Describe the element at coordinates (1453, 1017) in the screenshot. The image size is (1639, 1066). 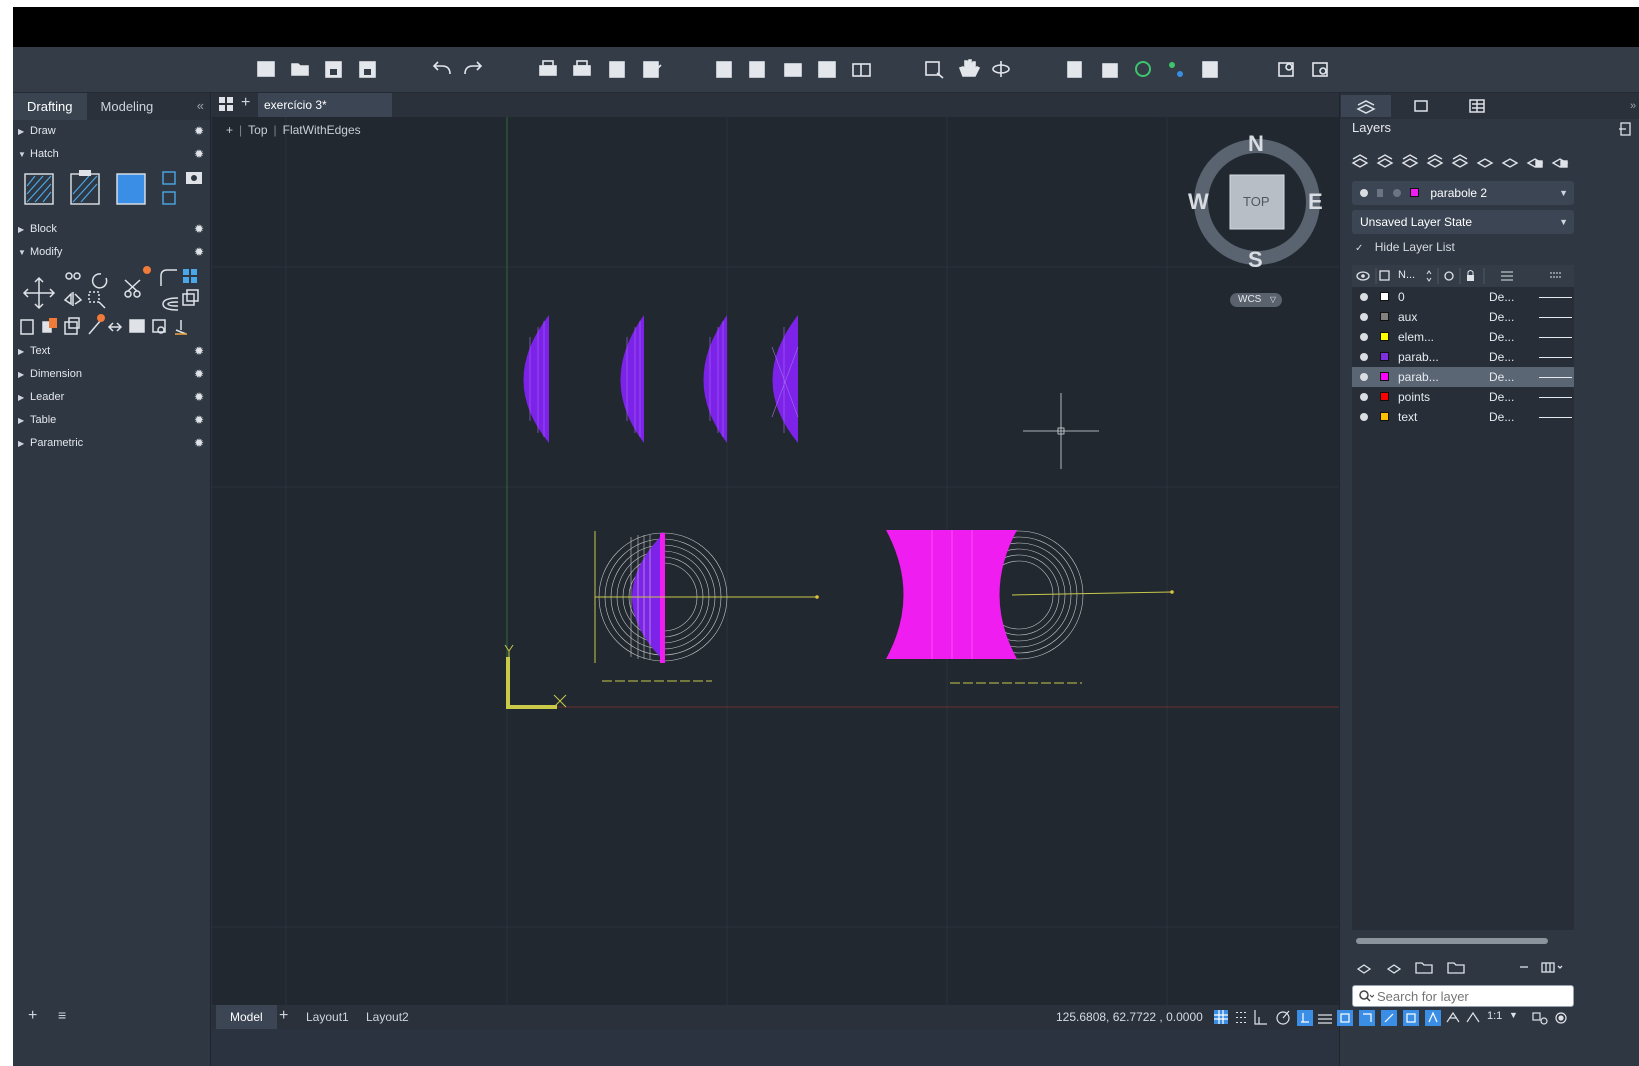
I see `auto-scale-icon` at that location.